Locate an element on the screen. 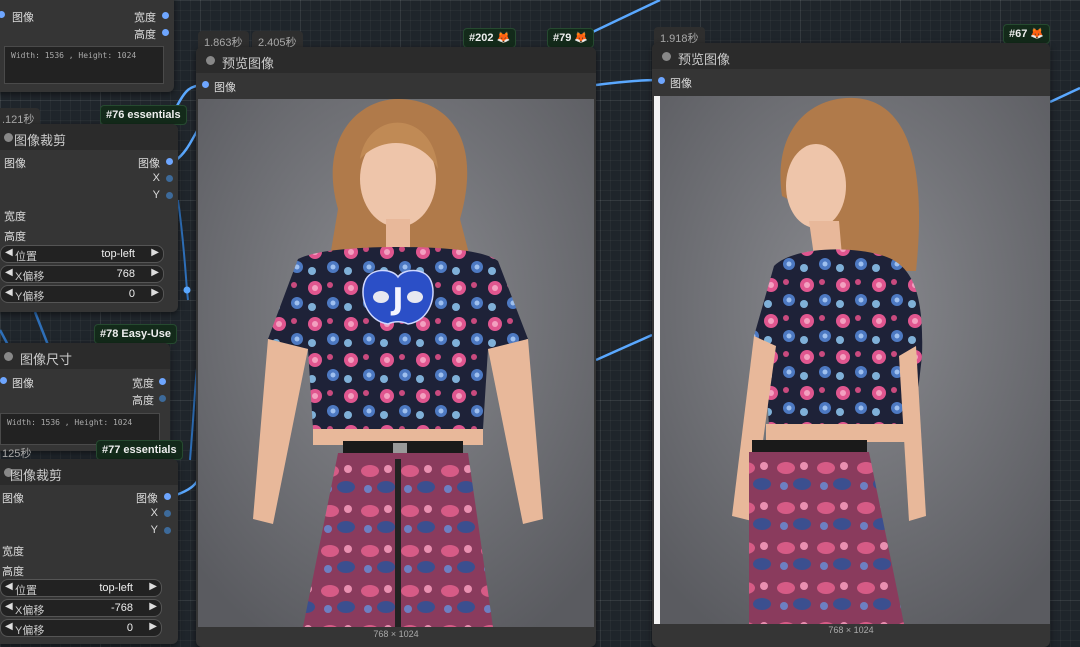 This screenshot has height=647, width=1080. input-width-label: 宽度 is located at coordinates (15, 217).